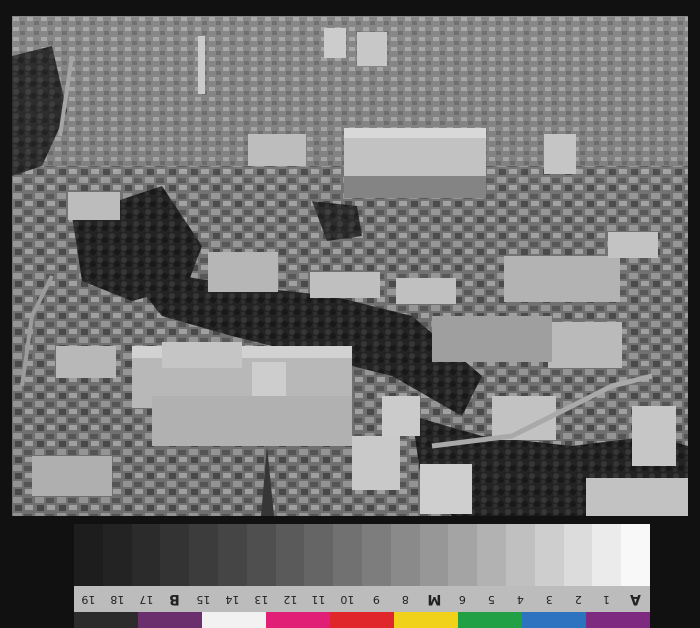 This screenshot has width=700, height=628. Describe the element at coordinates (203, 599) in the screenshot. I see `scale-label: 15` at that location.